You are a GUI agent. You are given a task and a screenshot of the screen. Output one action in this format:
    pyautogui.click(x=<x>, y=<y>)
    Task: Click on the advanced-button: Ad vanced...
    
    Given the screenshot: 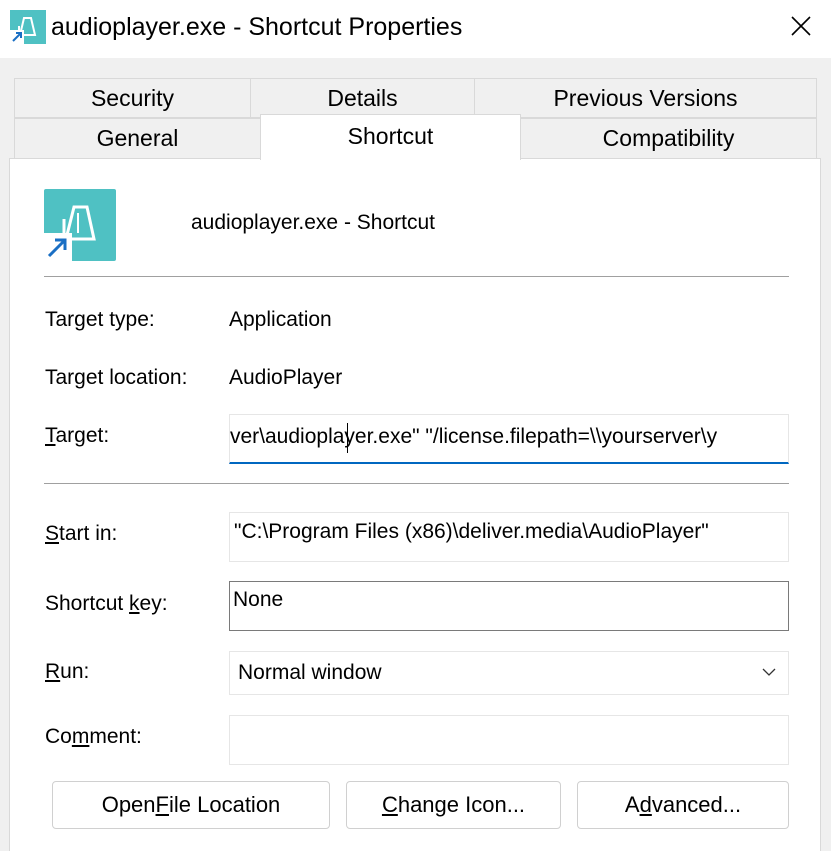 What is the action you would take?
    pyautogui.click(x=683, y=805)
    